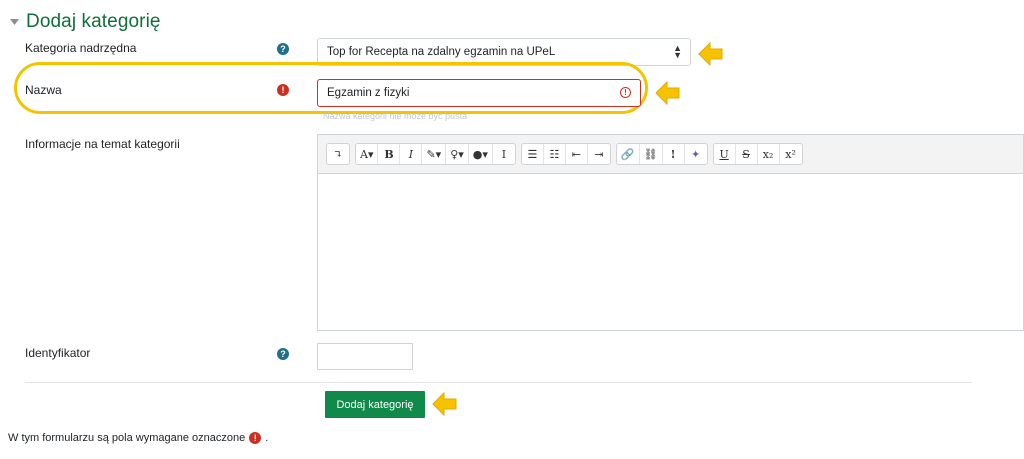  I want to click on teams-button: ✦, so click(696, 154).